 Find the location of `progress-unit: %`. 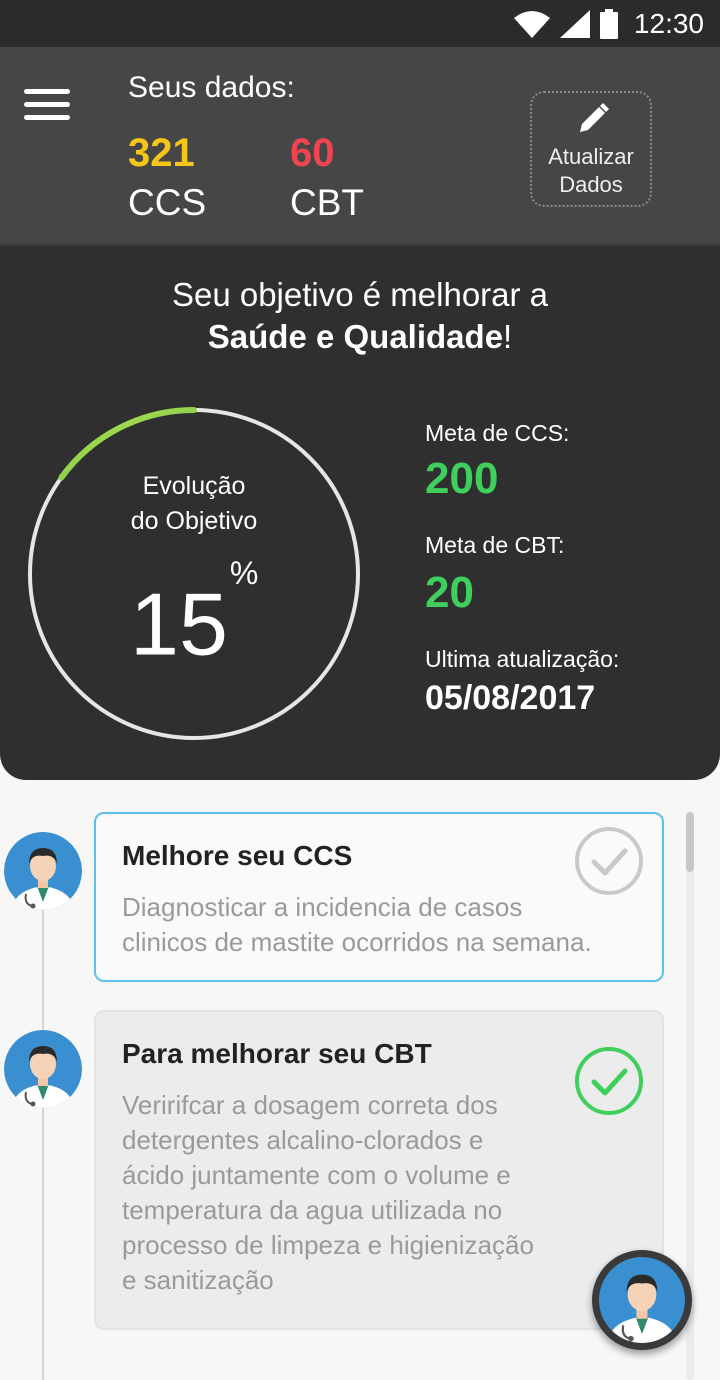

progress-unit: % is located at coordinates (244, 573).